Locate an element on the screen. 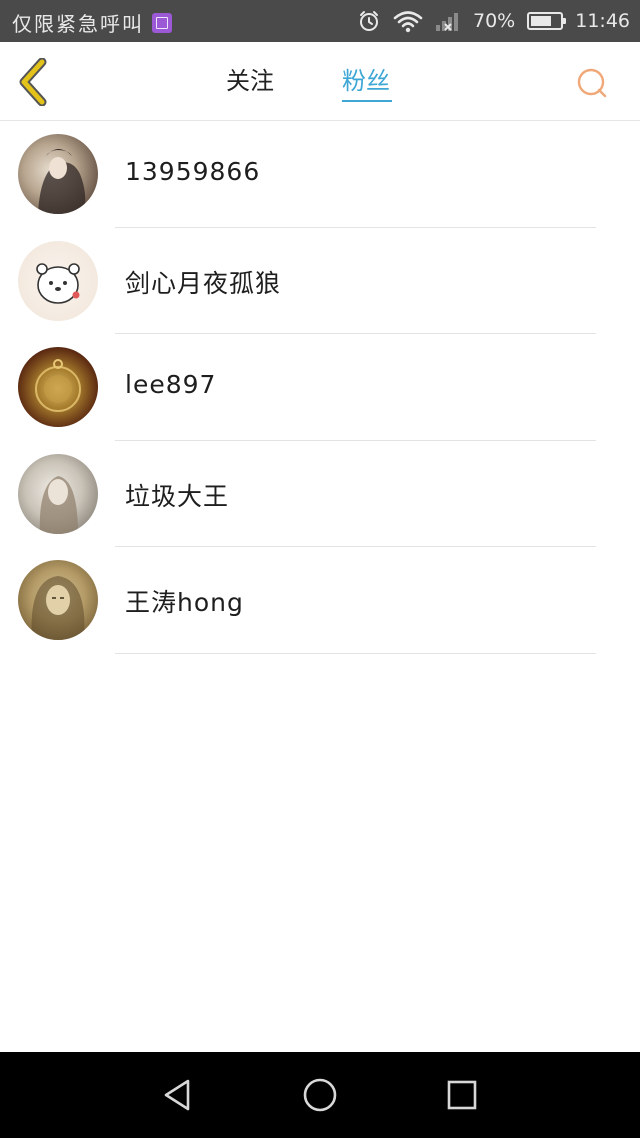 This screenshot has height=1138, width=640. back-triangle-icon is located at coordinates (177, 1095).